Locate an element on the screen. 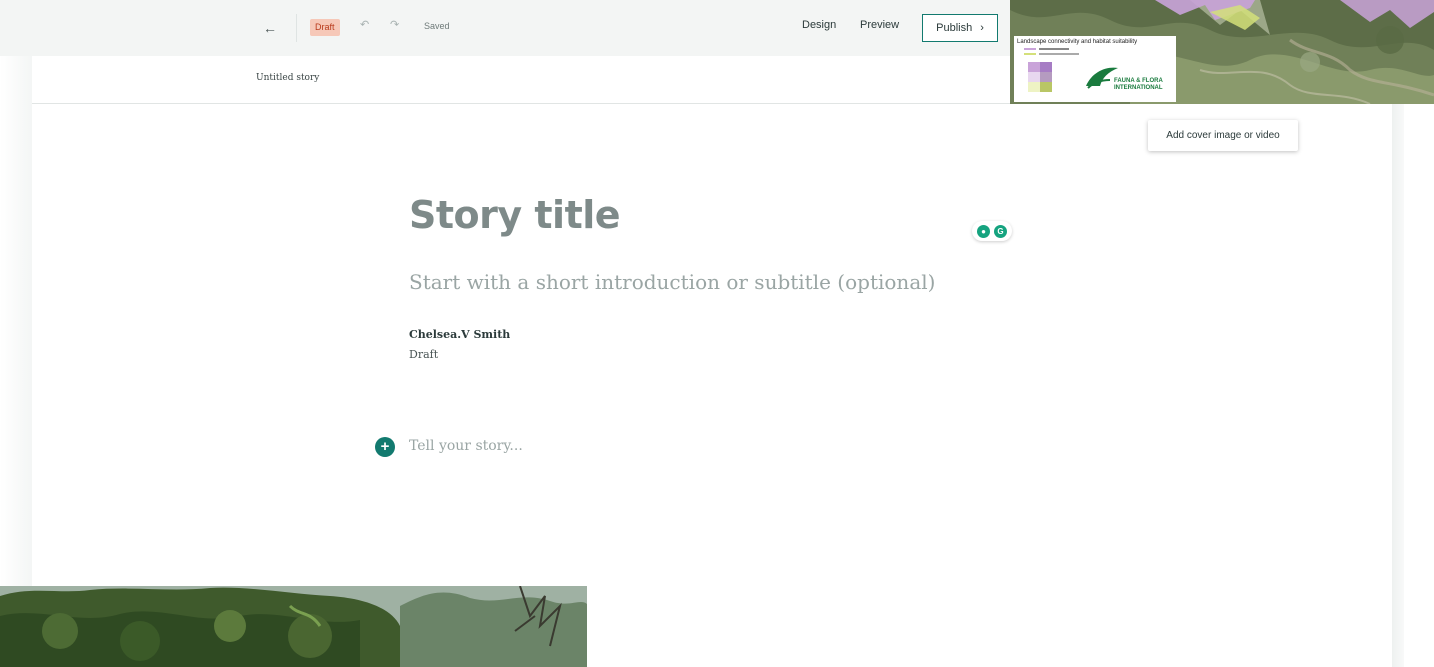 This screenshot has width=1434, height=667. author-name: Chelsea.V Smith is located at coordinates (460, 334).